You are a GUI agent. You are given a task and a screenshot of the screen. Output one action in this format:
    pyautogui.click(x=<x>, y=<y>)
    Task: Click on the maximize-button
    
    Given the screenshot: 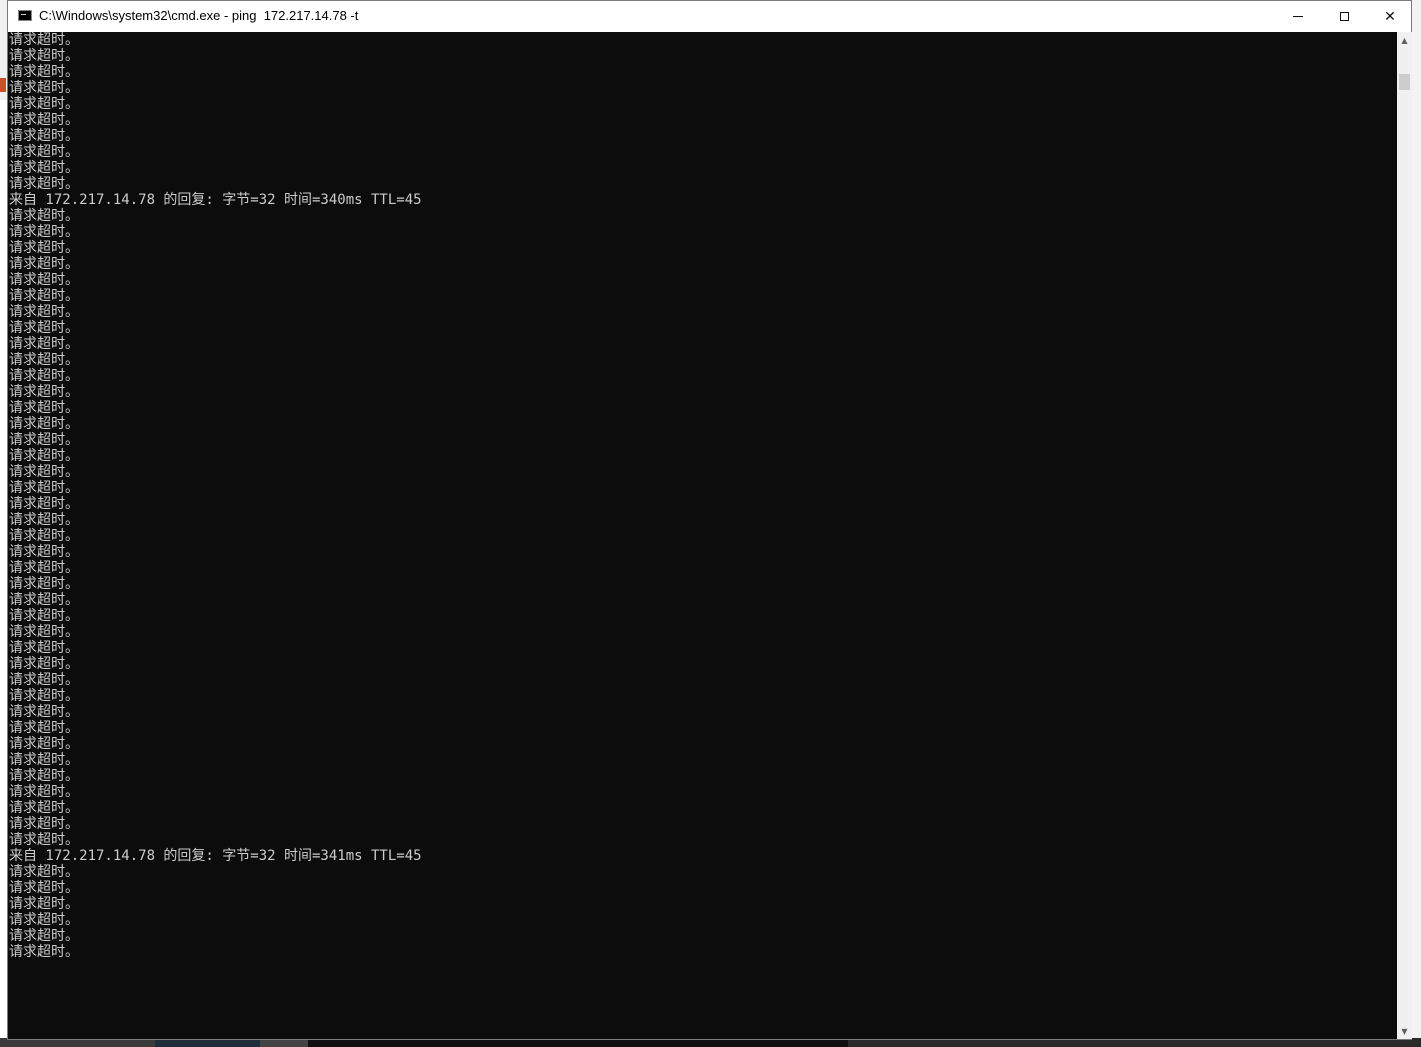 What is the action you would take?
    pyautogui.click(x=1344, y=16)
    